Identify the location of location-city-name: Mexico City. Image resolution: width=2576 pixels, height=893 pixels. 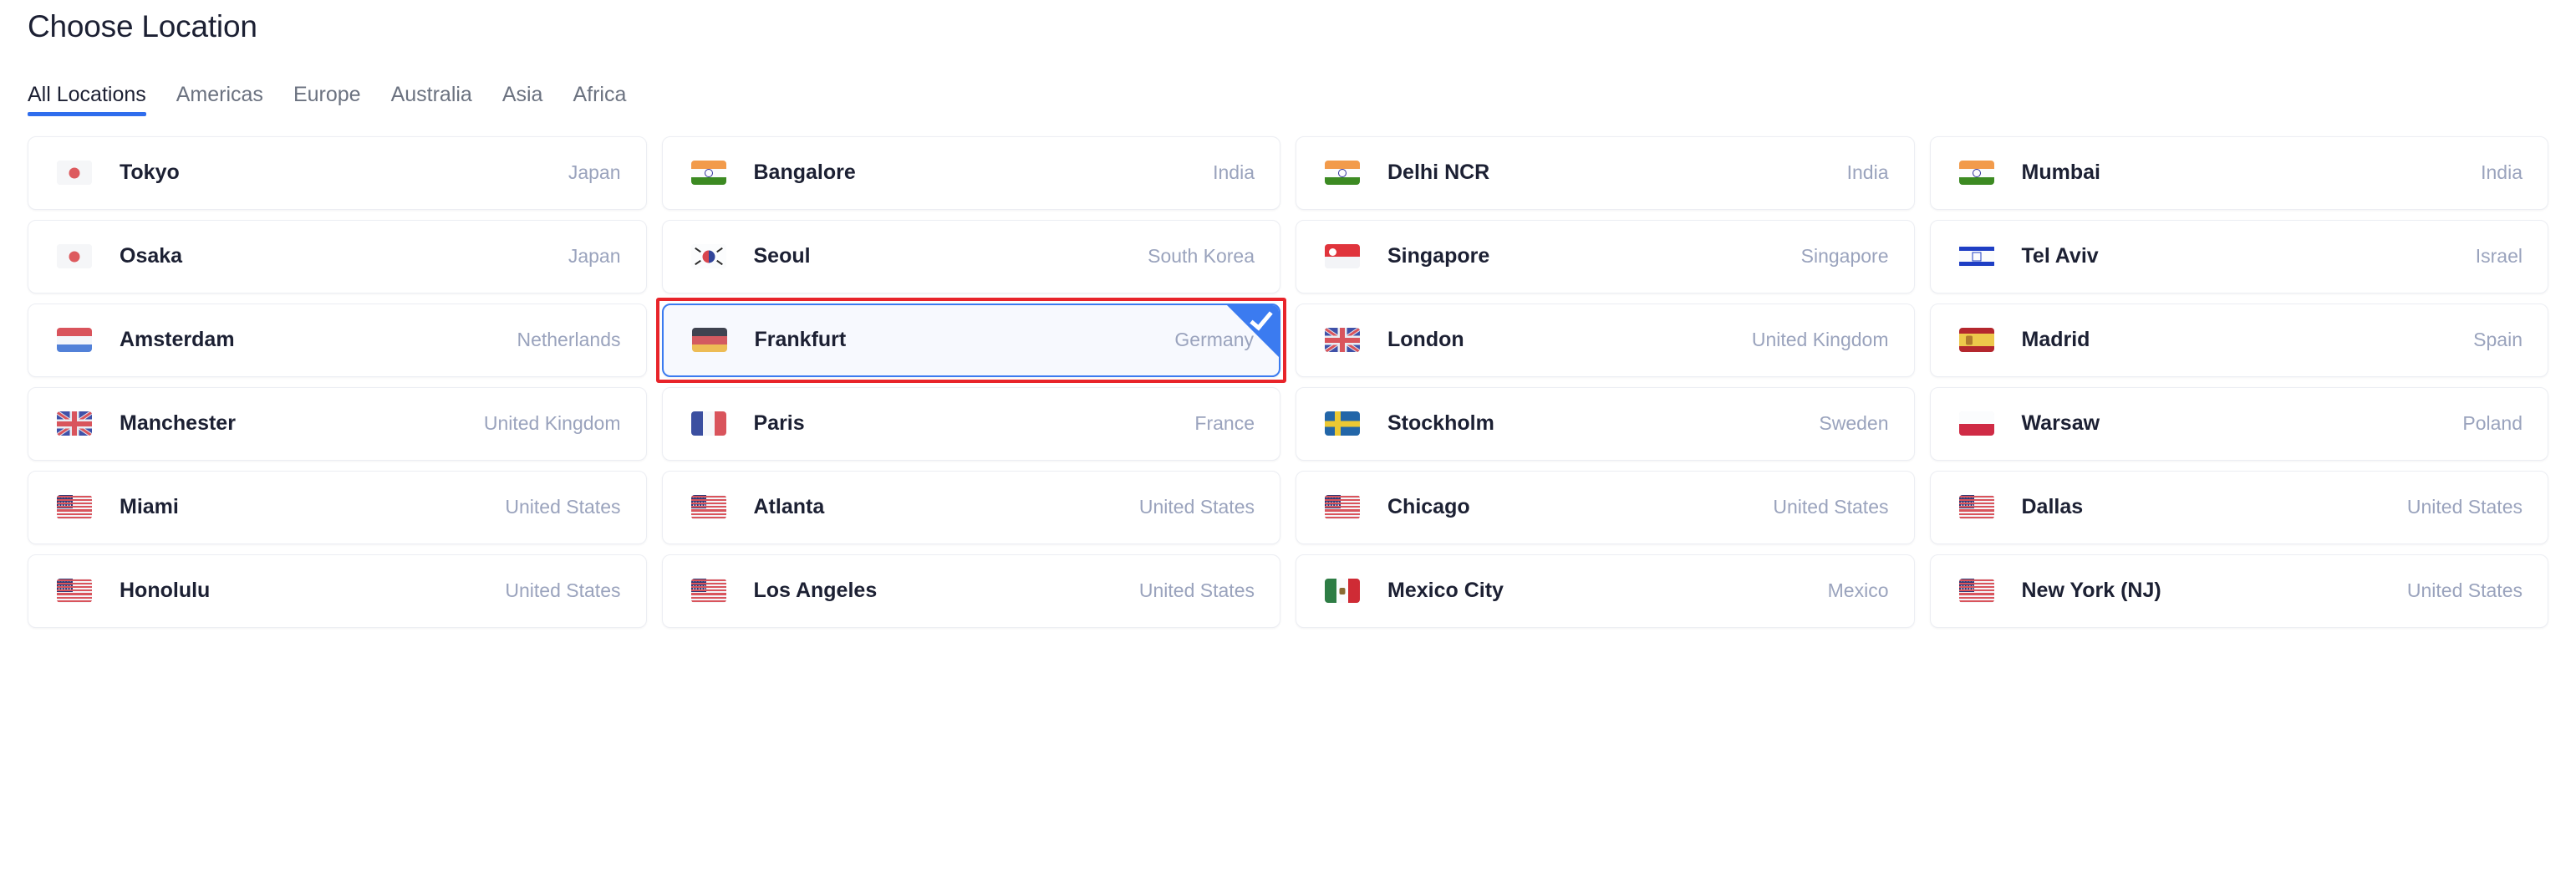
(1445, 591).